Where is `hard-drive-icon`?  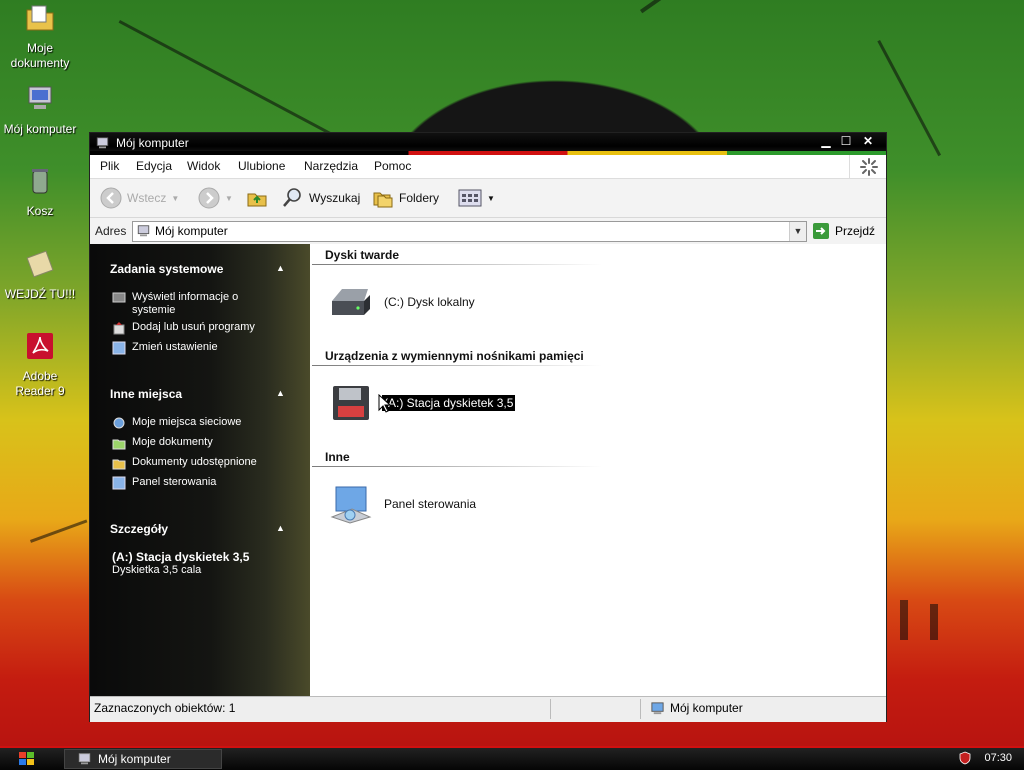
hard-drive-icon is located at coordinates (351, 302).